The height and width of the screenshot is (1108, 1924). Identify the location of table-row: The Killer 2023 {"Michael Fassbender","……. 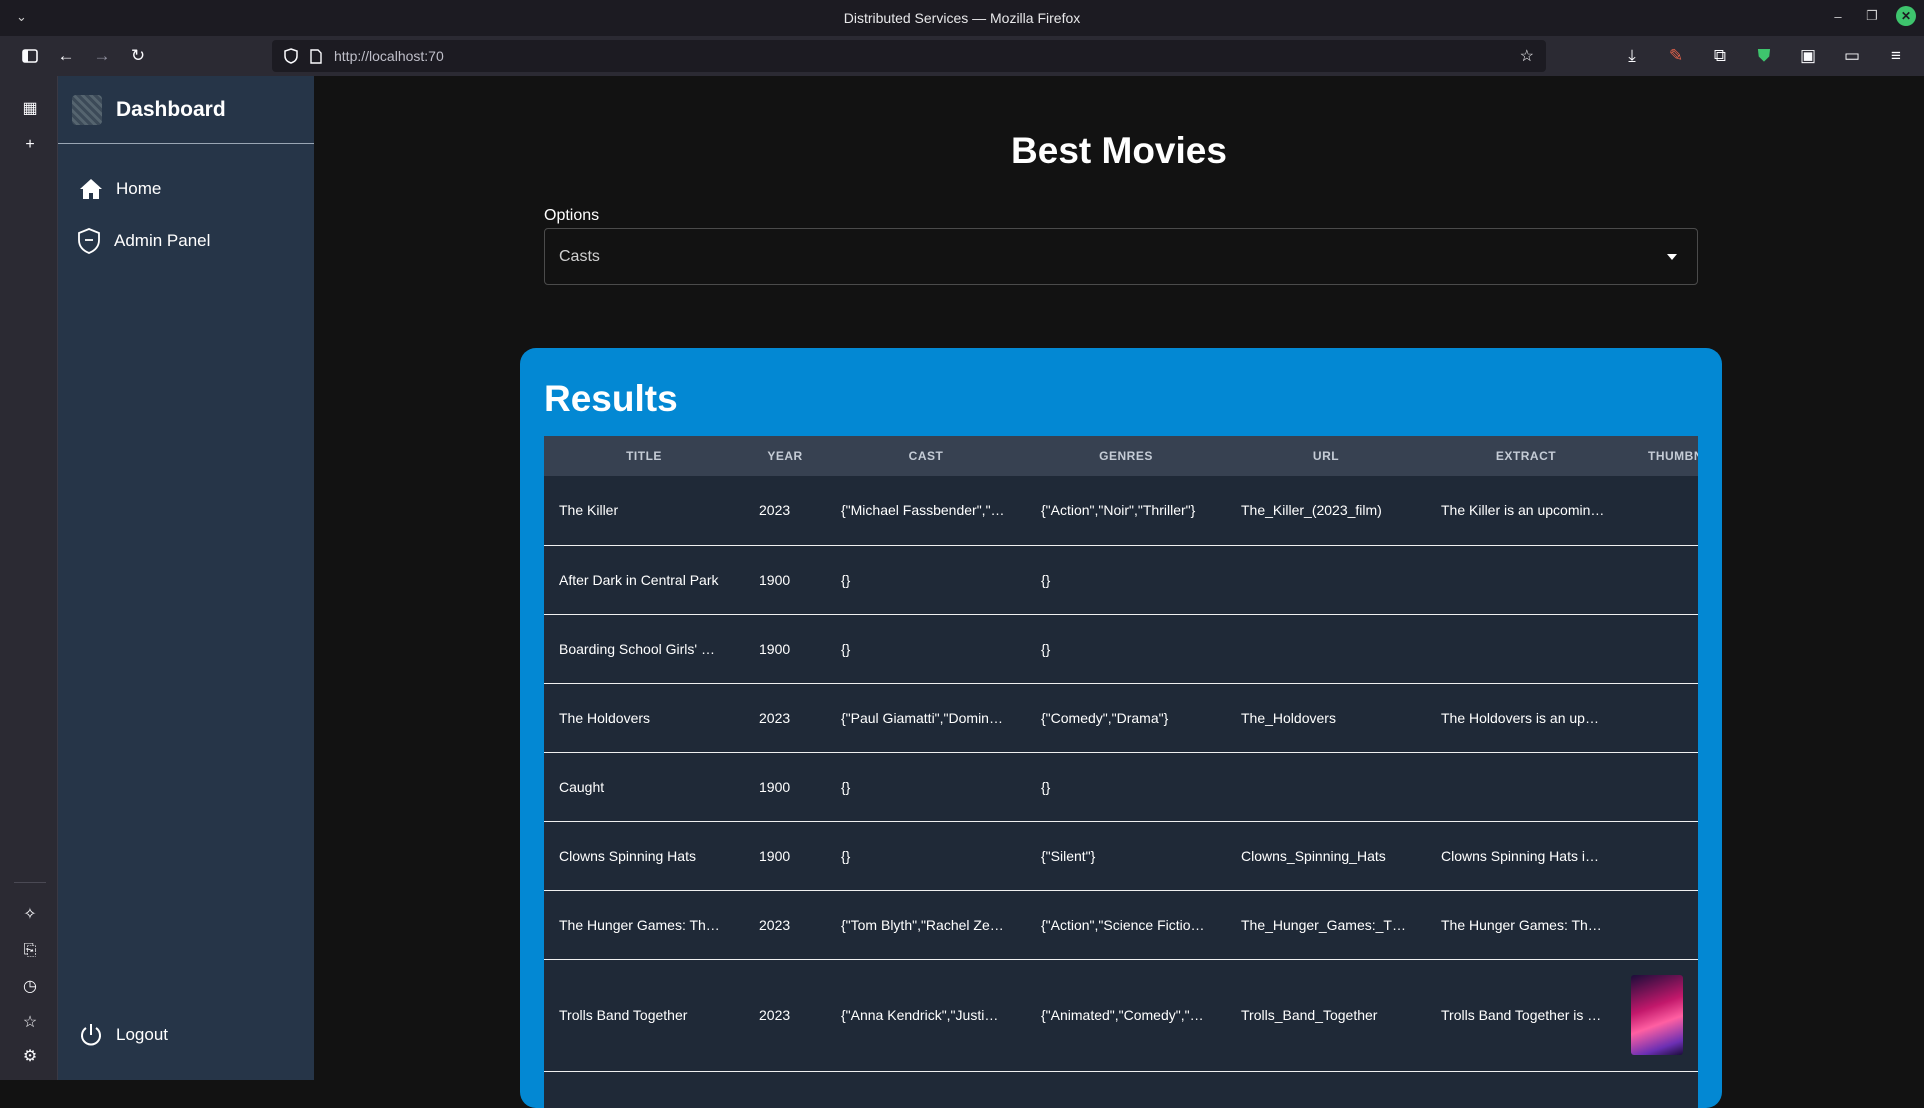
(1121, 511).